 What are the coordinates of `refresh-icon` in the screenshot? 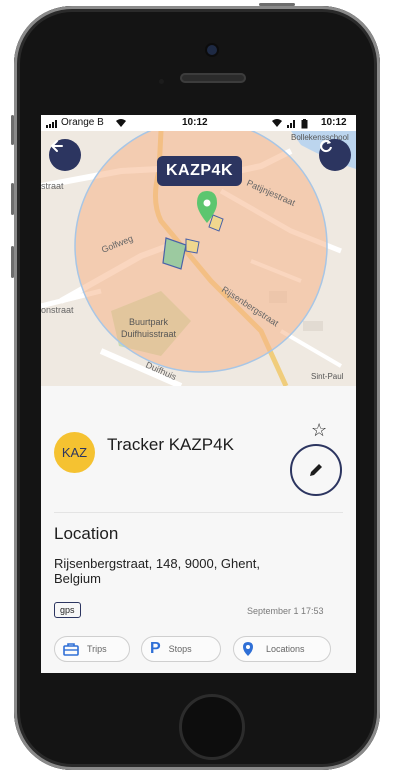 It's located at (326, 146).